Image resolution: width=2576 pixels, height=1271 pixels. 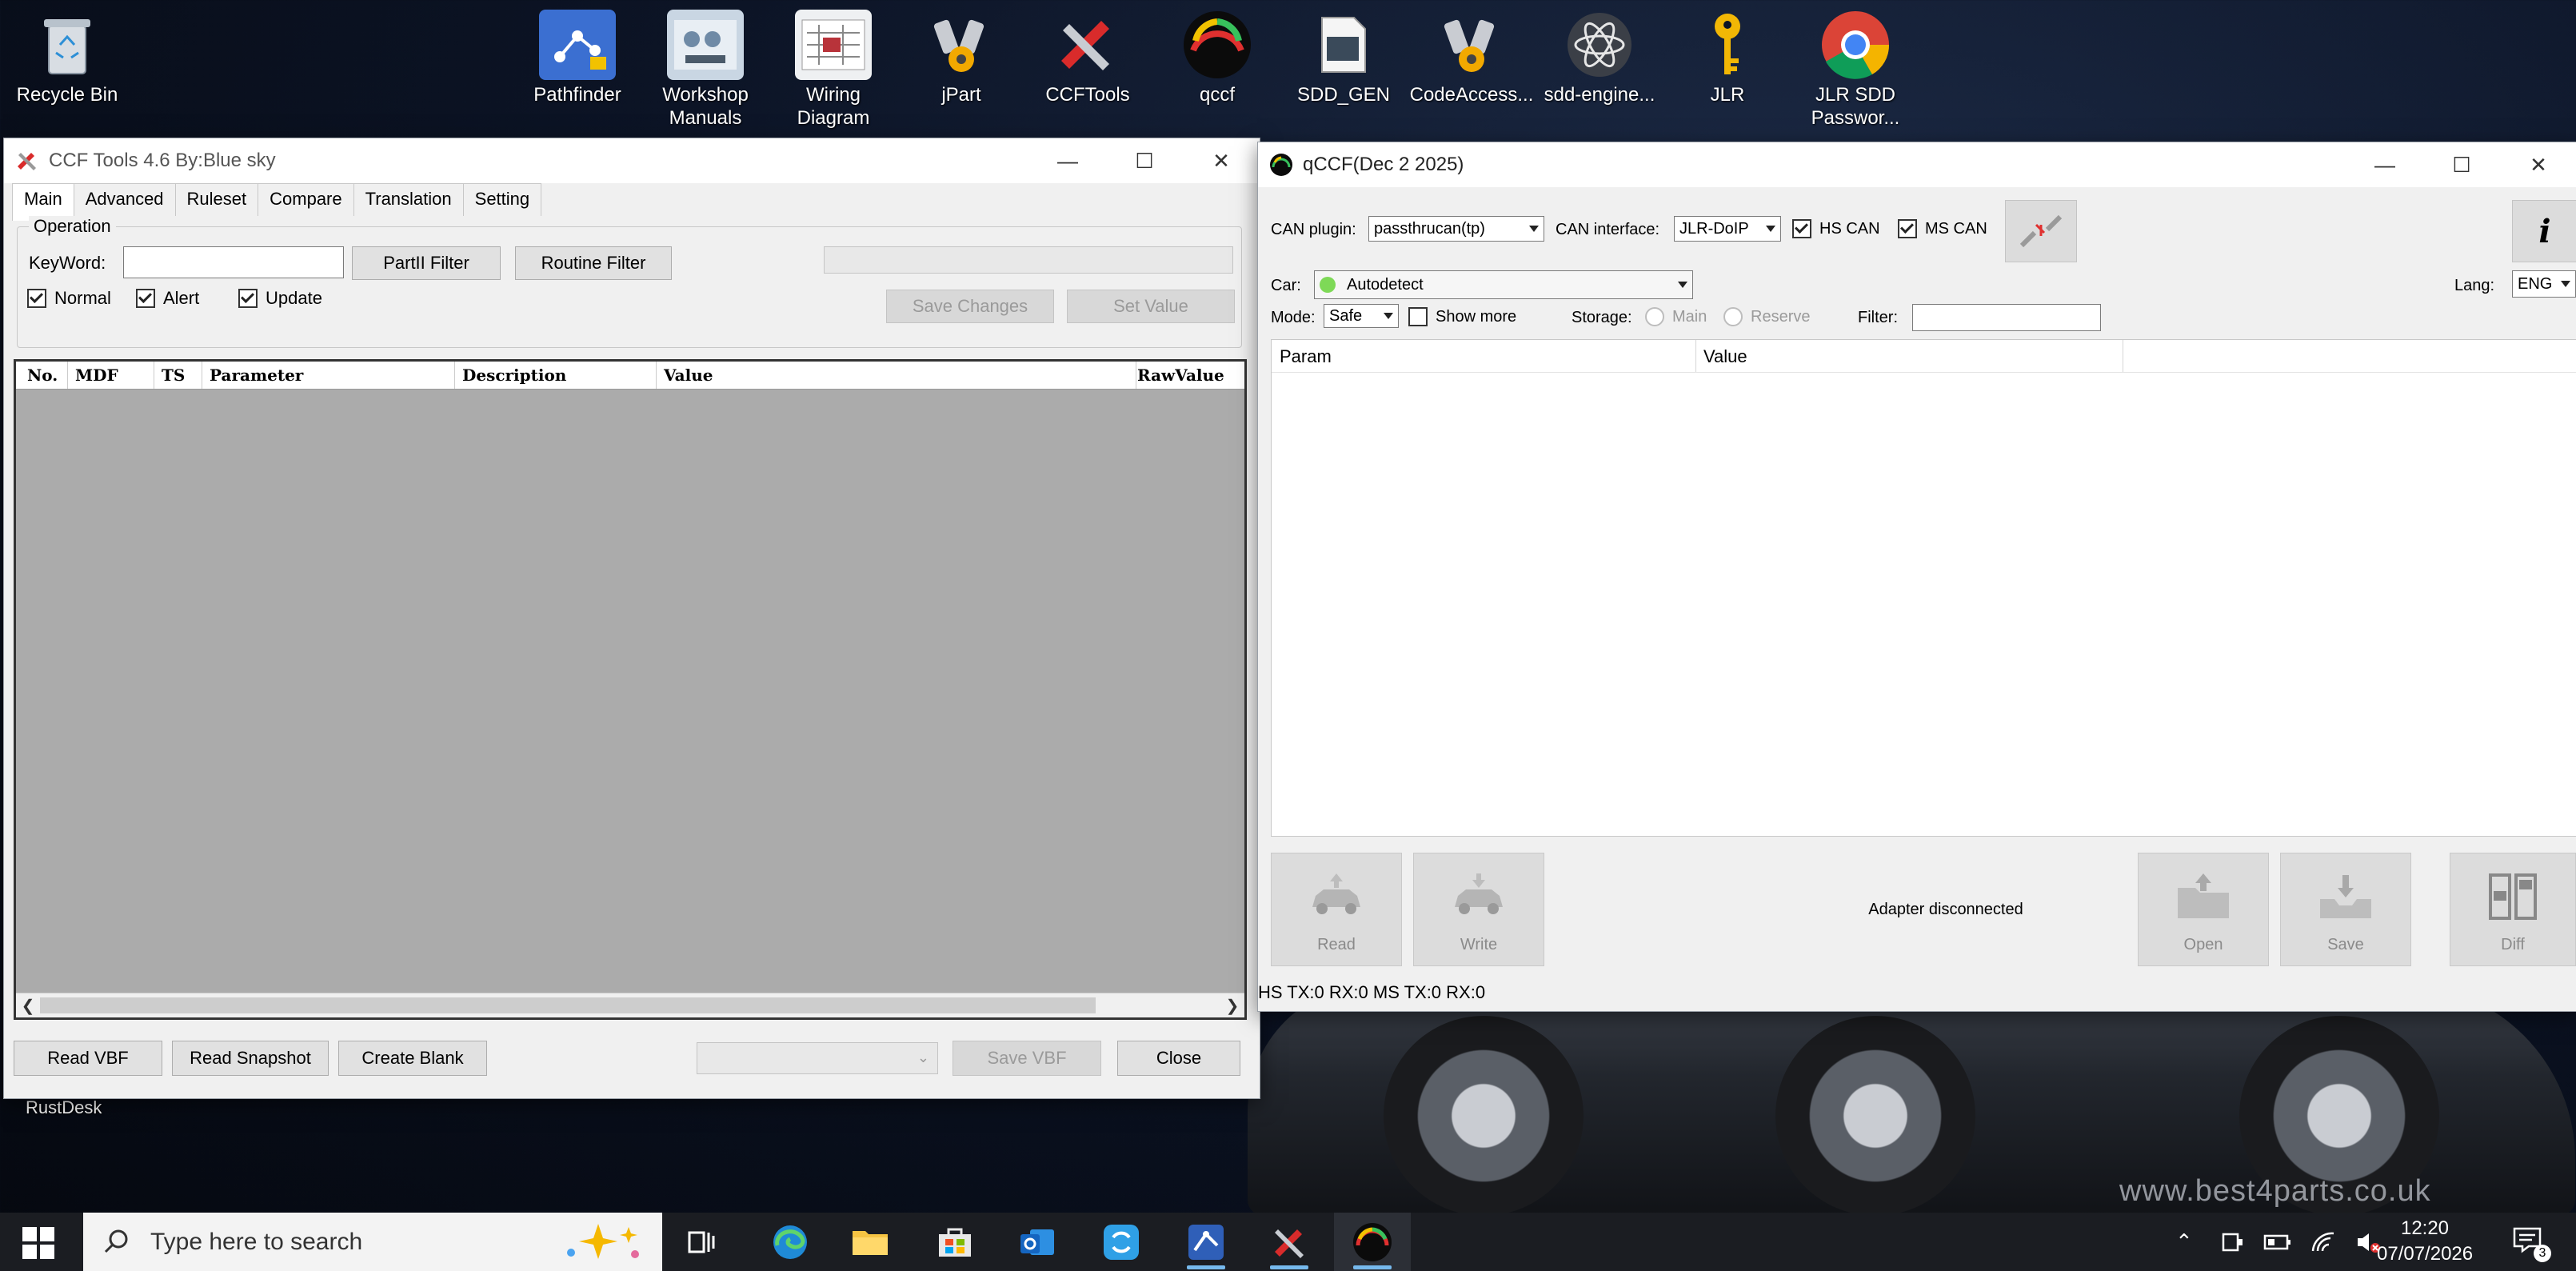 What do you see at coordinates (2531, 1243) in the screenshot?
I see `notification-center: 3` at bounding box center [2531, 1243].